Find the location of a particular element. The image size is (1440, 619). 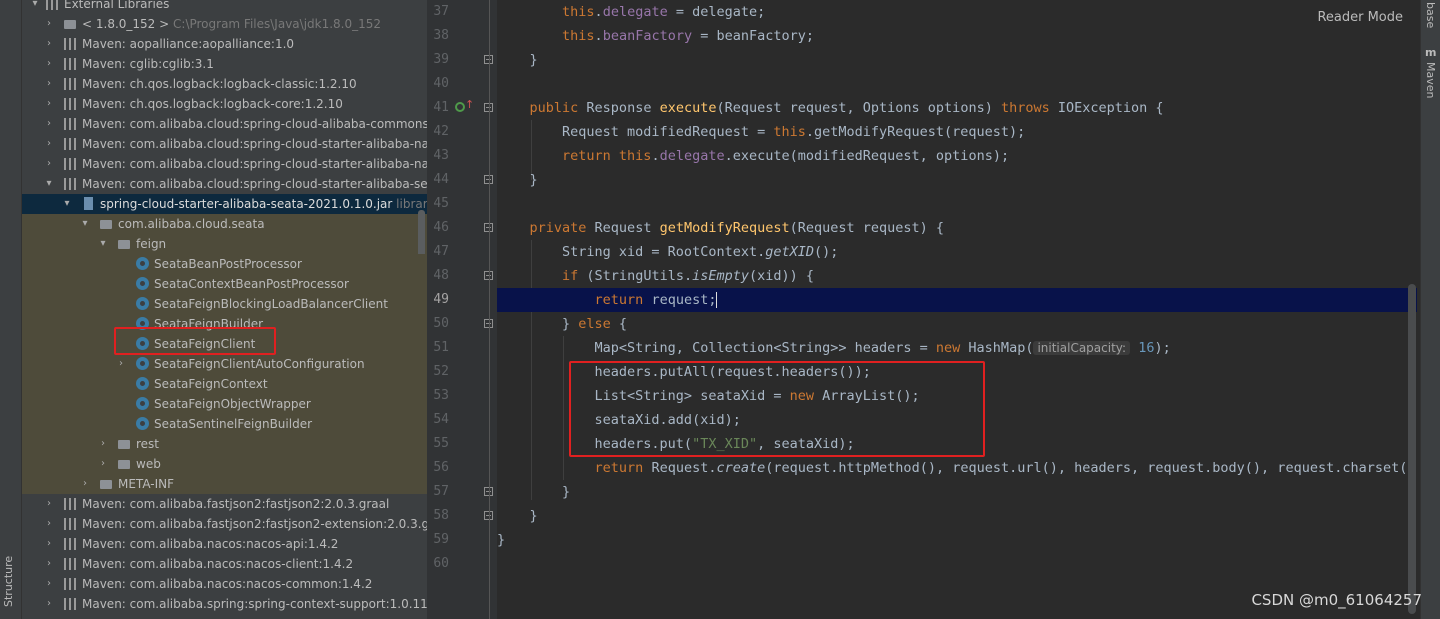

tree-label: SeataFeignBlockingLoadBalancerClient is located at coordinates (271, 304).